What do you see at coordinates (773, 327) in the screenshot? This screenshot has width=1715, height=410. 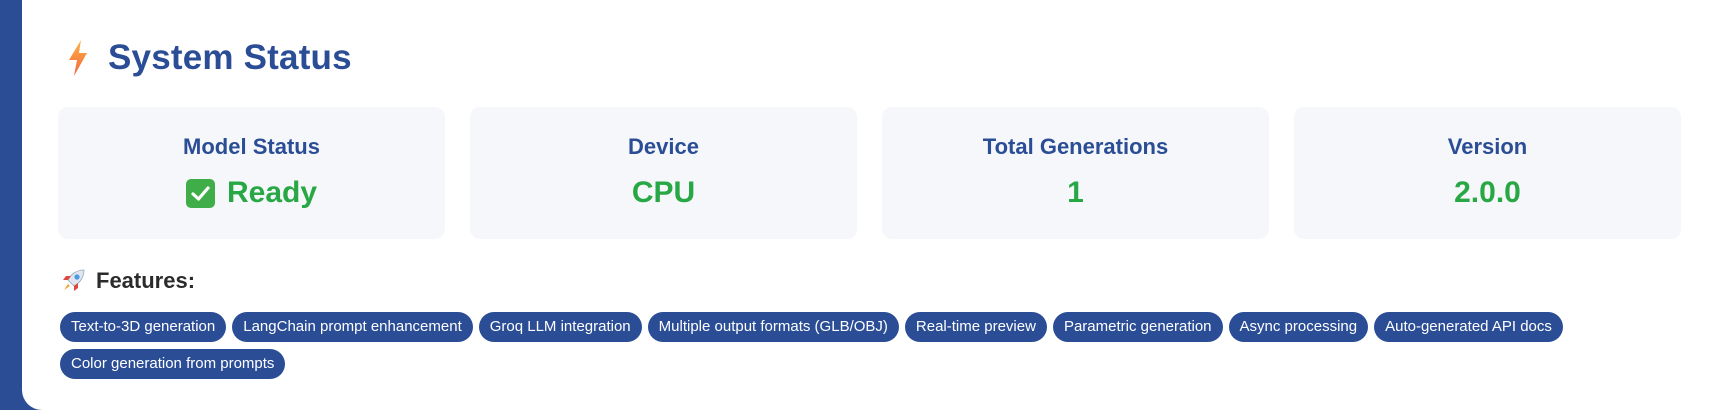 I see `feature-tag: Multiple output formats (GLB/OBJ)` at bounding box center [773, 327].